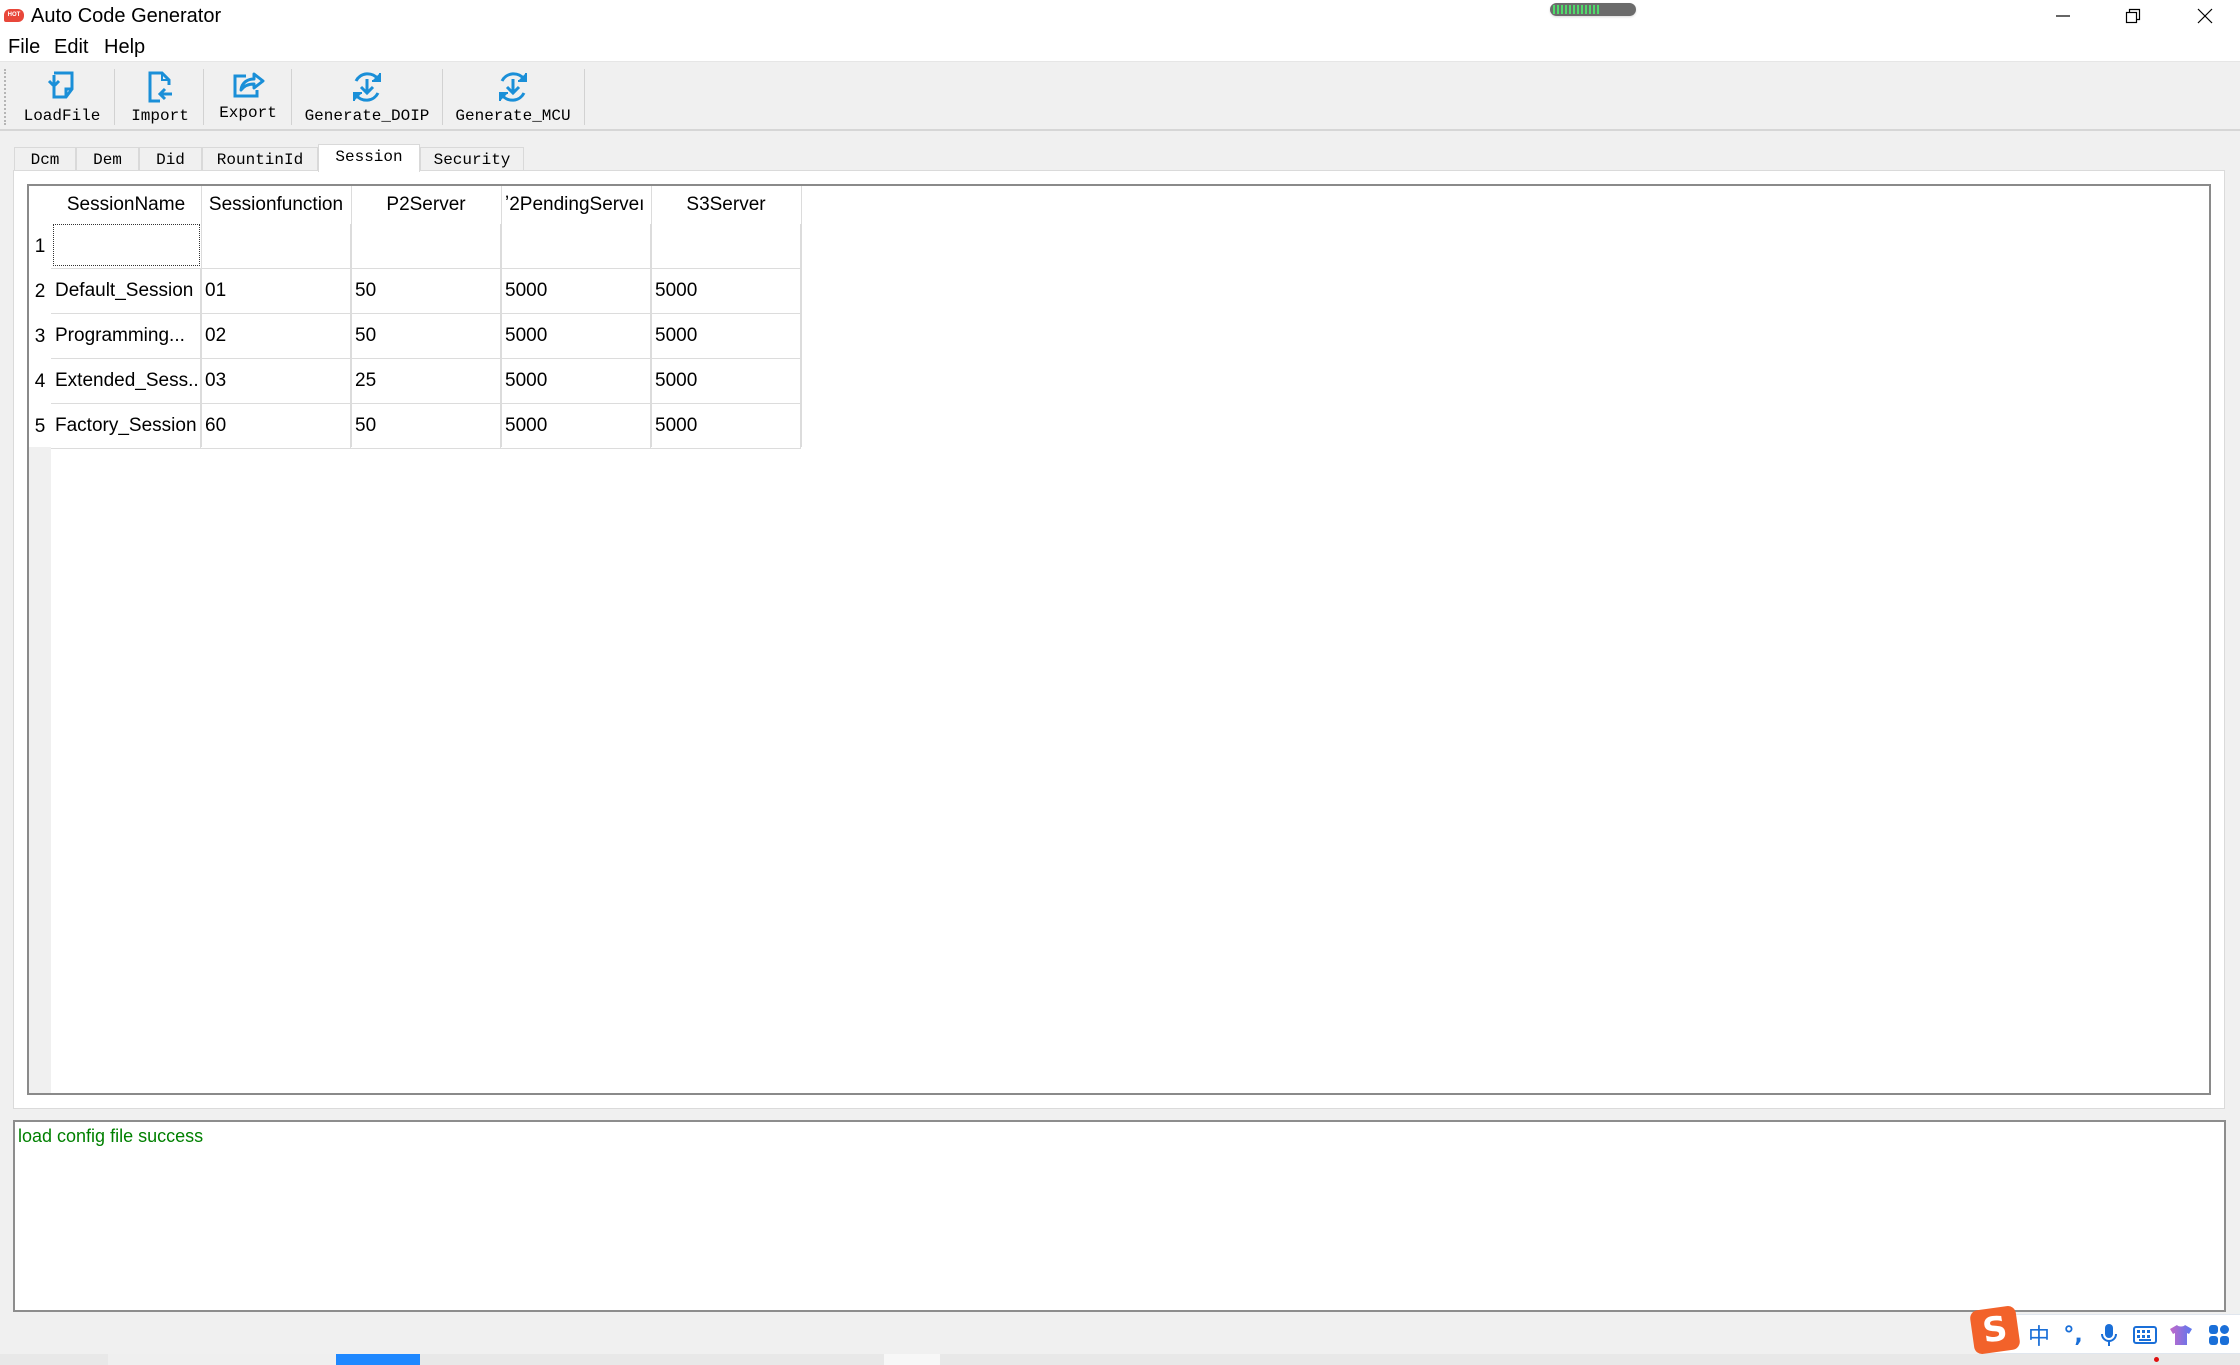 The width and height of the screenshot is (2240, 1365). What do you see at coordinates (126, 16) in the screenshot?
I see `window-title: Auto Code Generator` at bounding box center [126, 16].